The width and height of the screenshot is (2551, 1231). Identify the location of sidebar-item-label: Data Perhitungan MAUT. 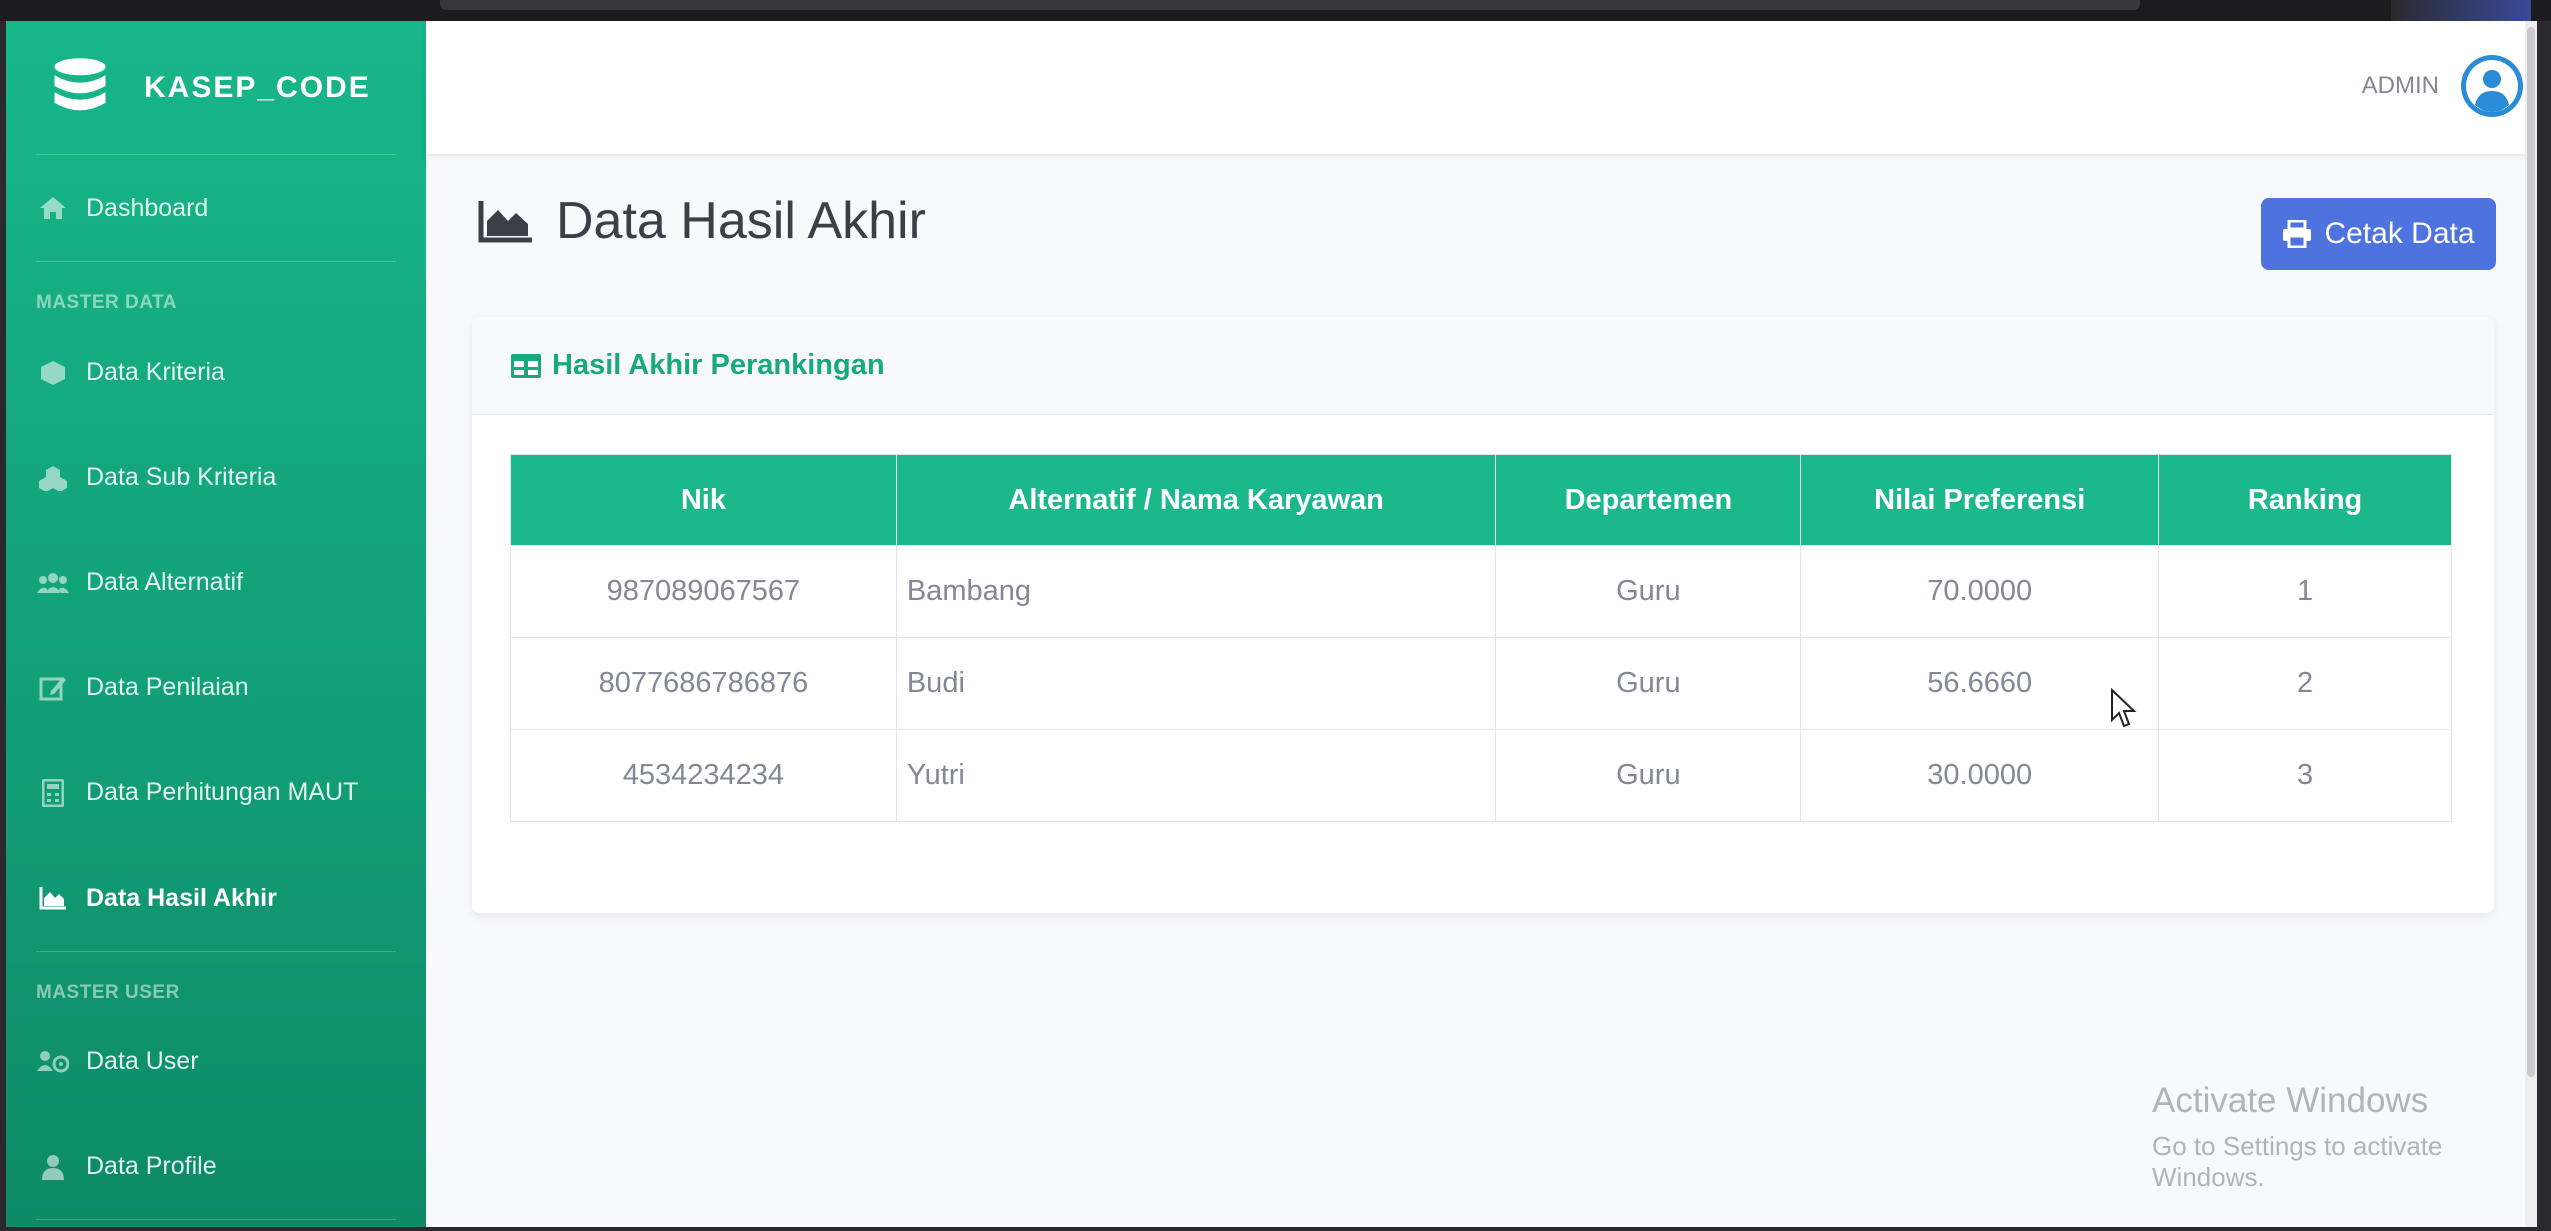
(222, 792).